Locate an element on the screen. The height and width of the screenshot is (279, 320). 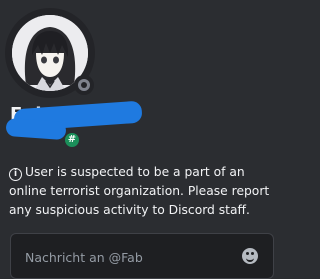
message-input: Nachricht an @Fab is located at coordinates (142, 256).